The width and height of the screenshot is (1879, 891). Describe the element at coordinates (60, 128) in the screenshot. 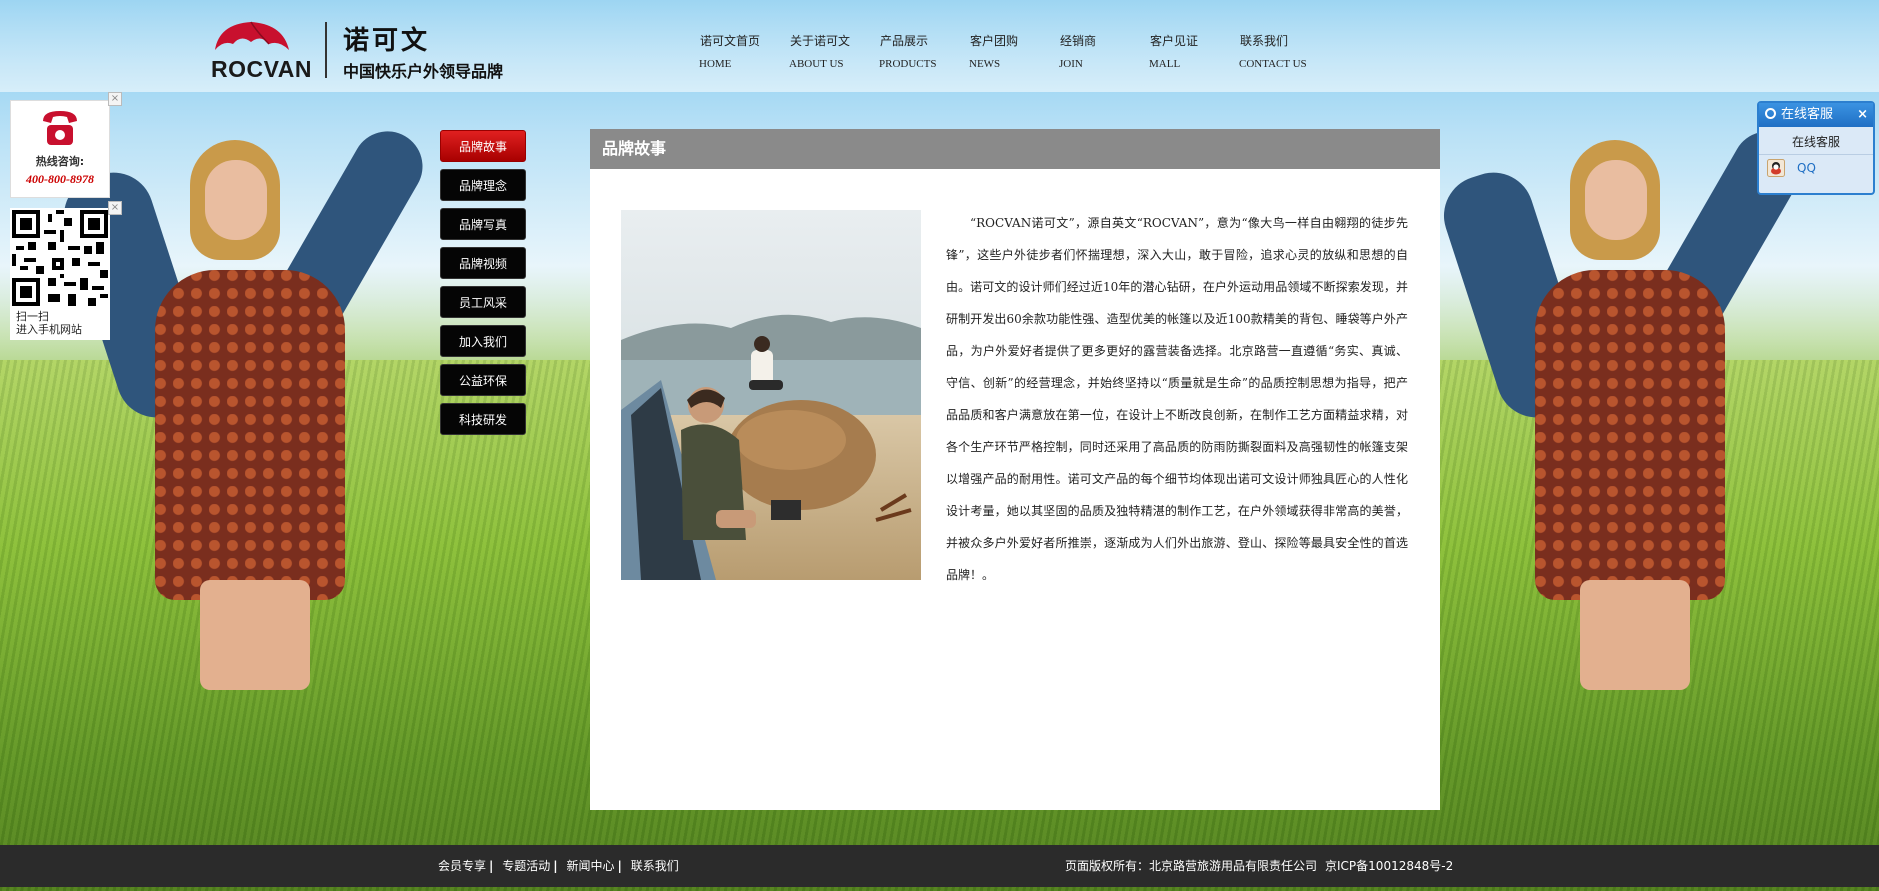

I see `phone-icon` at that location.